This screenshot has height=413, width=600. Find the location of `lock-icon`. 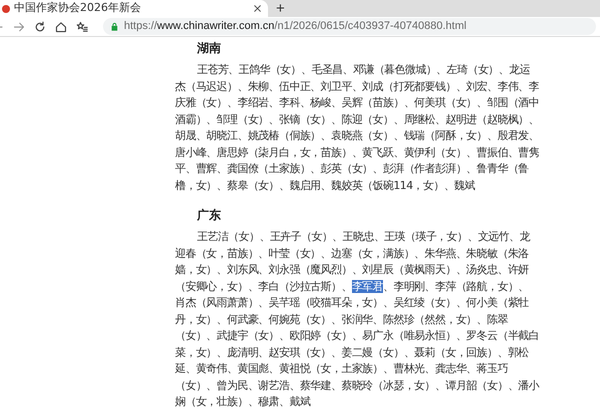

lock-icon is located at coordinates (114, 26).